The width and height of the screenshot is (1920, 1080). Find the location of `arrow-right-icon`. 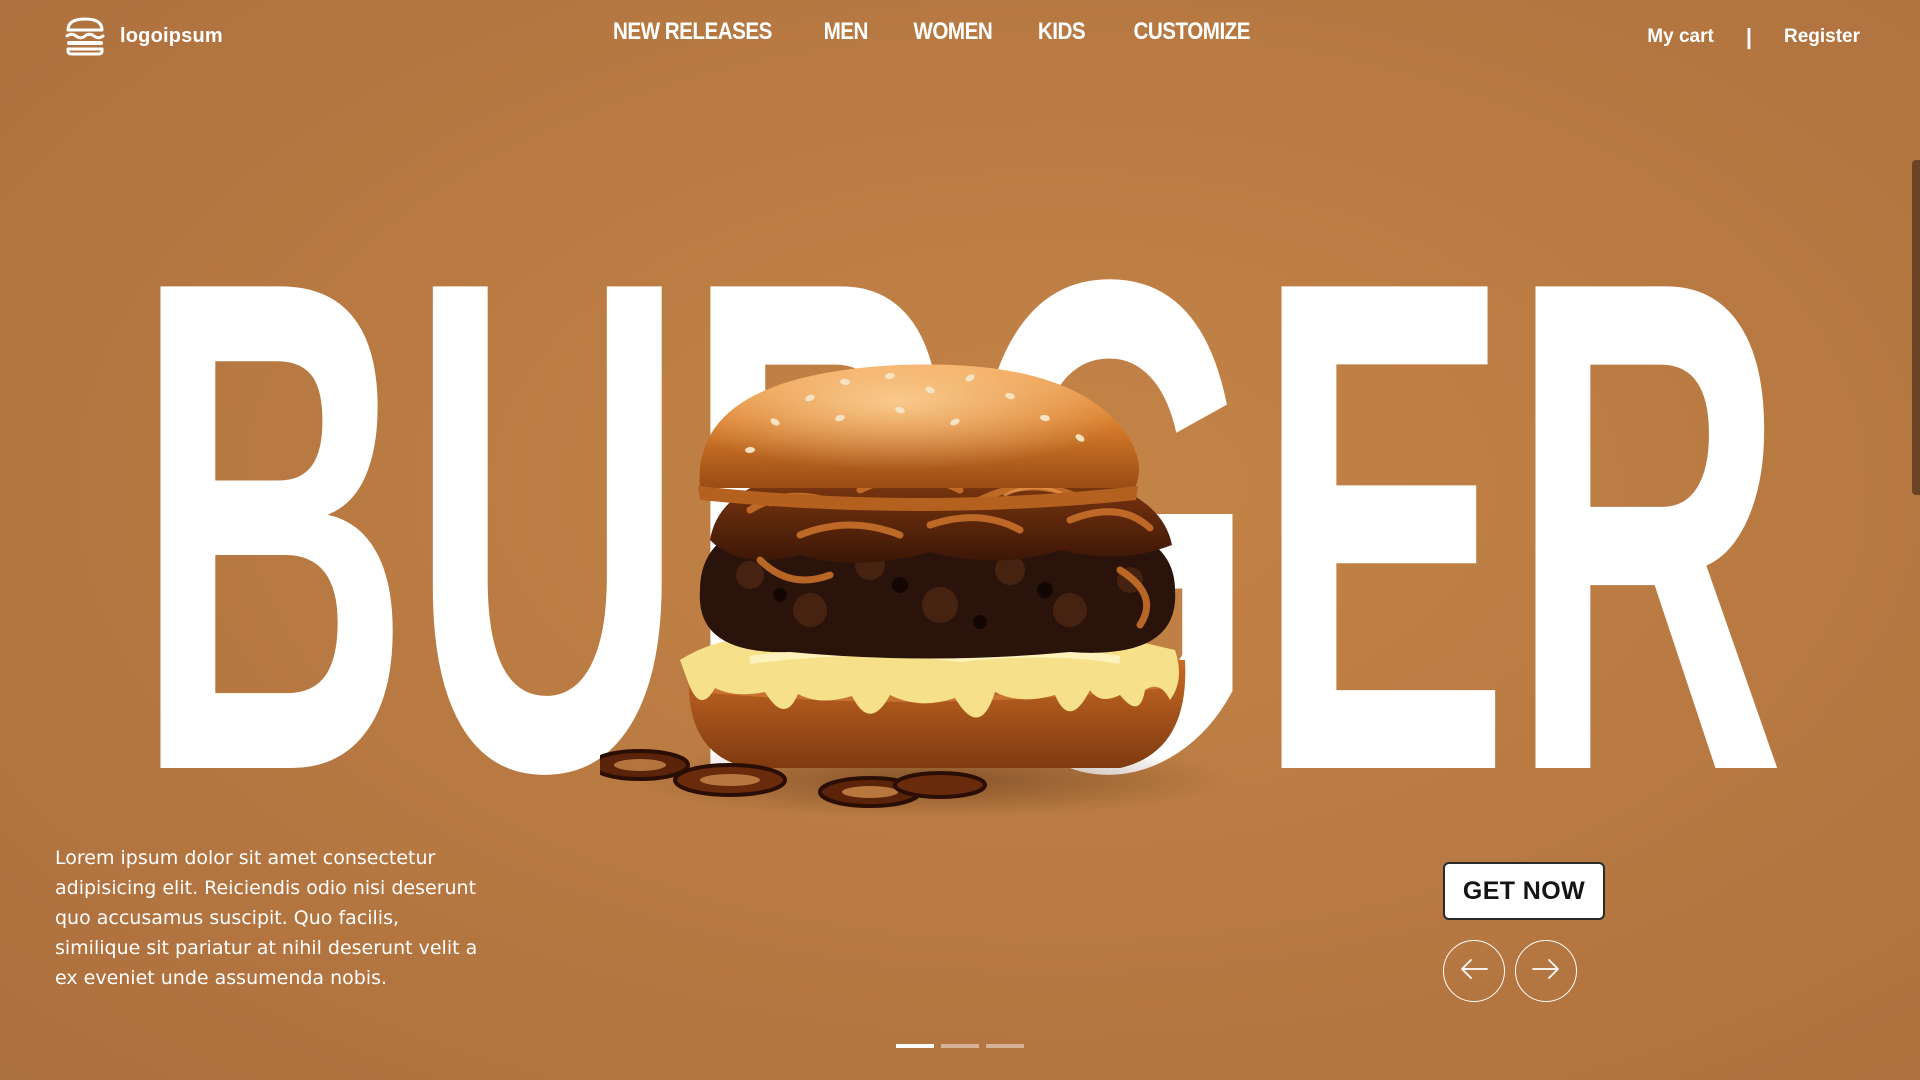

arrow-right-icon is located at coordinates (1546, 971).